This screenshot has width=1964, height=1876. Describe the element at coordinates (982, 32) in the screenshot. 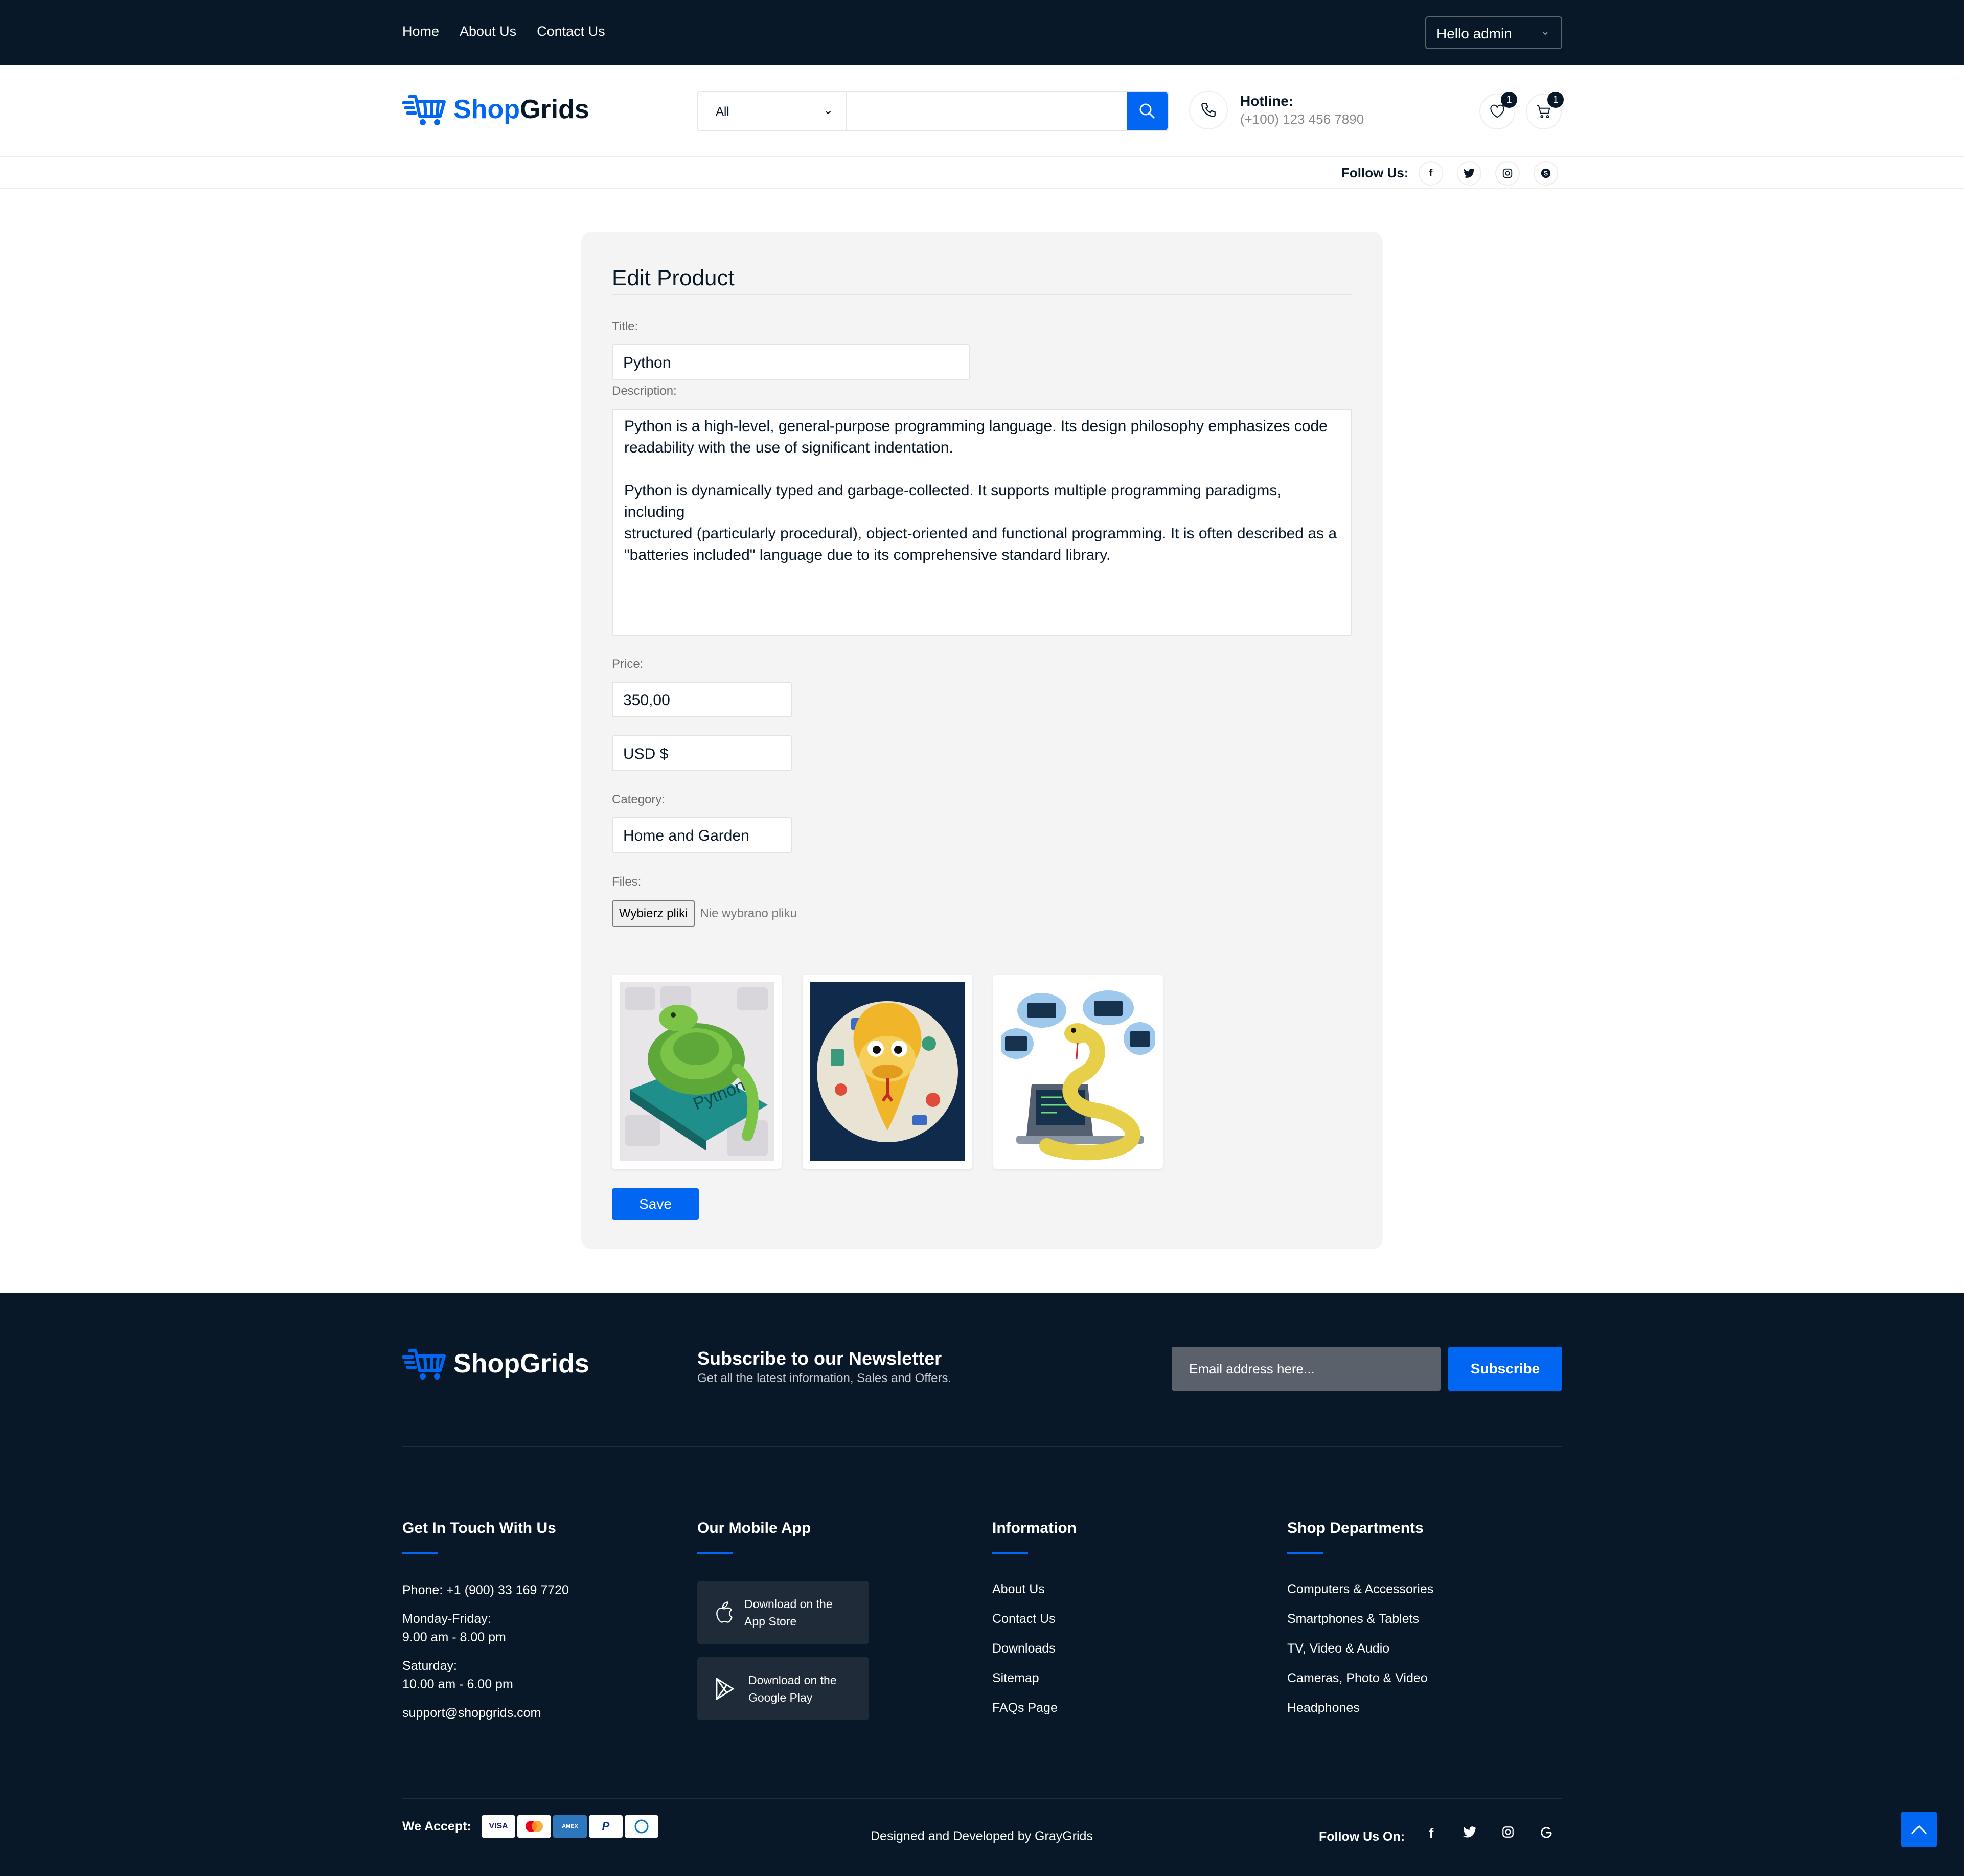

I see `top-bar: Home About Us Contact Us Hello admin ⌄` at that location.